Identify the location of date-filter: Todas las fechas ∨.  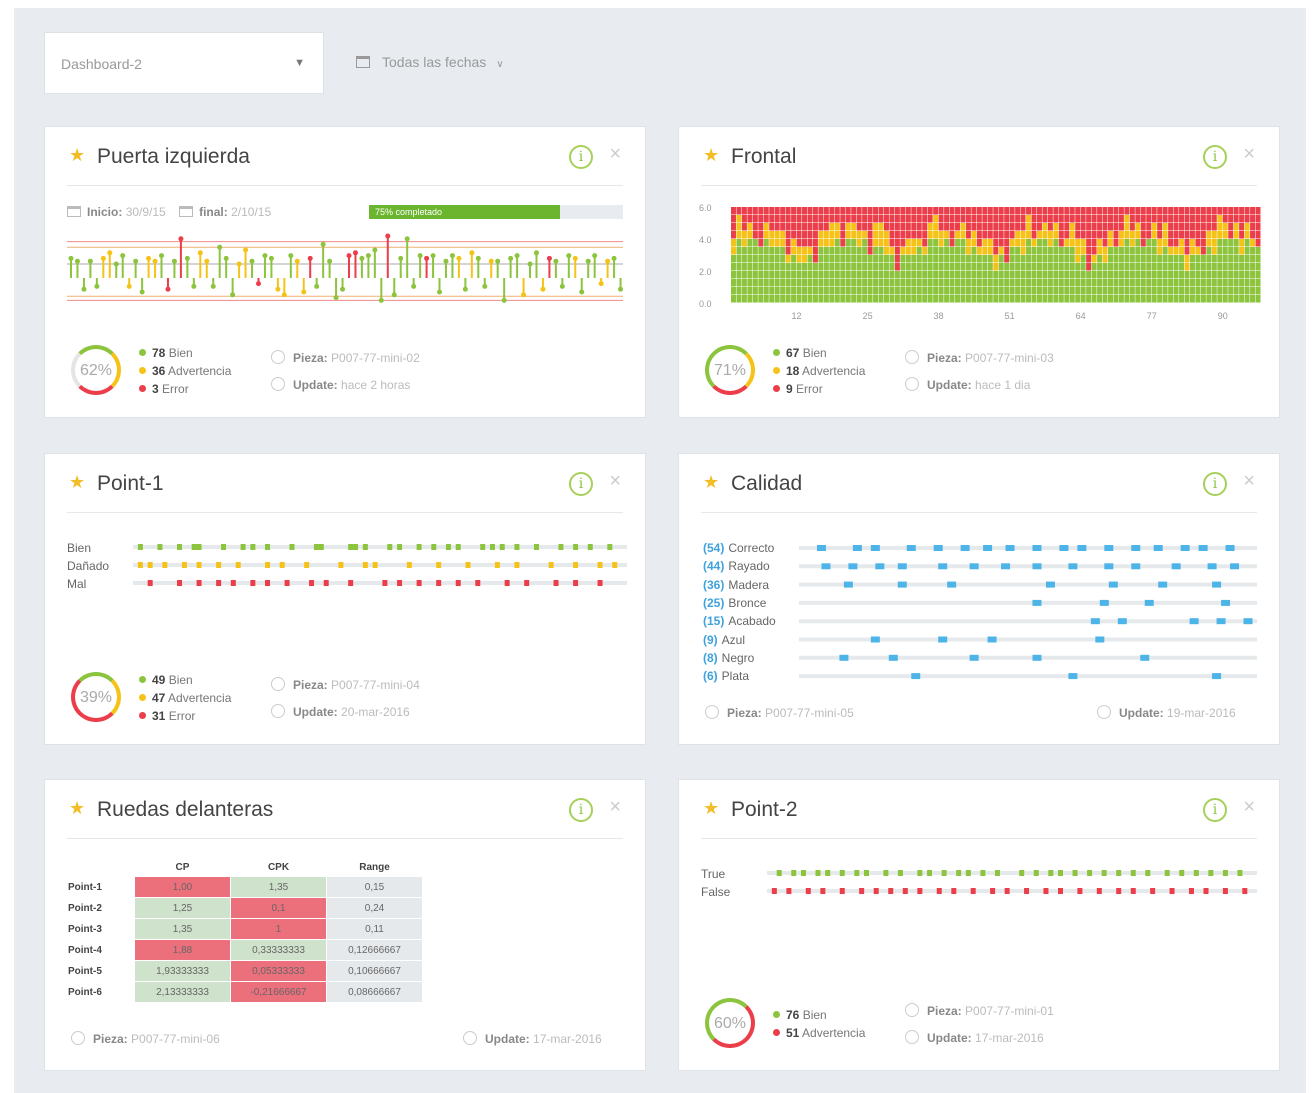
(430, 62).